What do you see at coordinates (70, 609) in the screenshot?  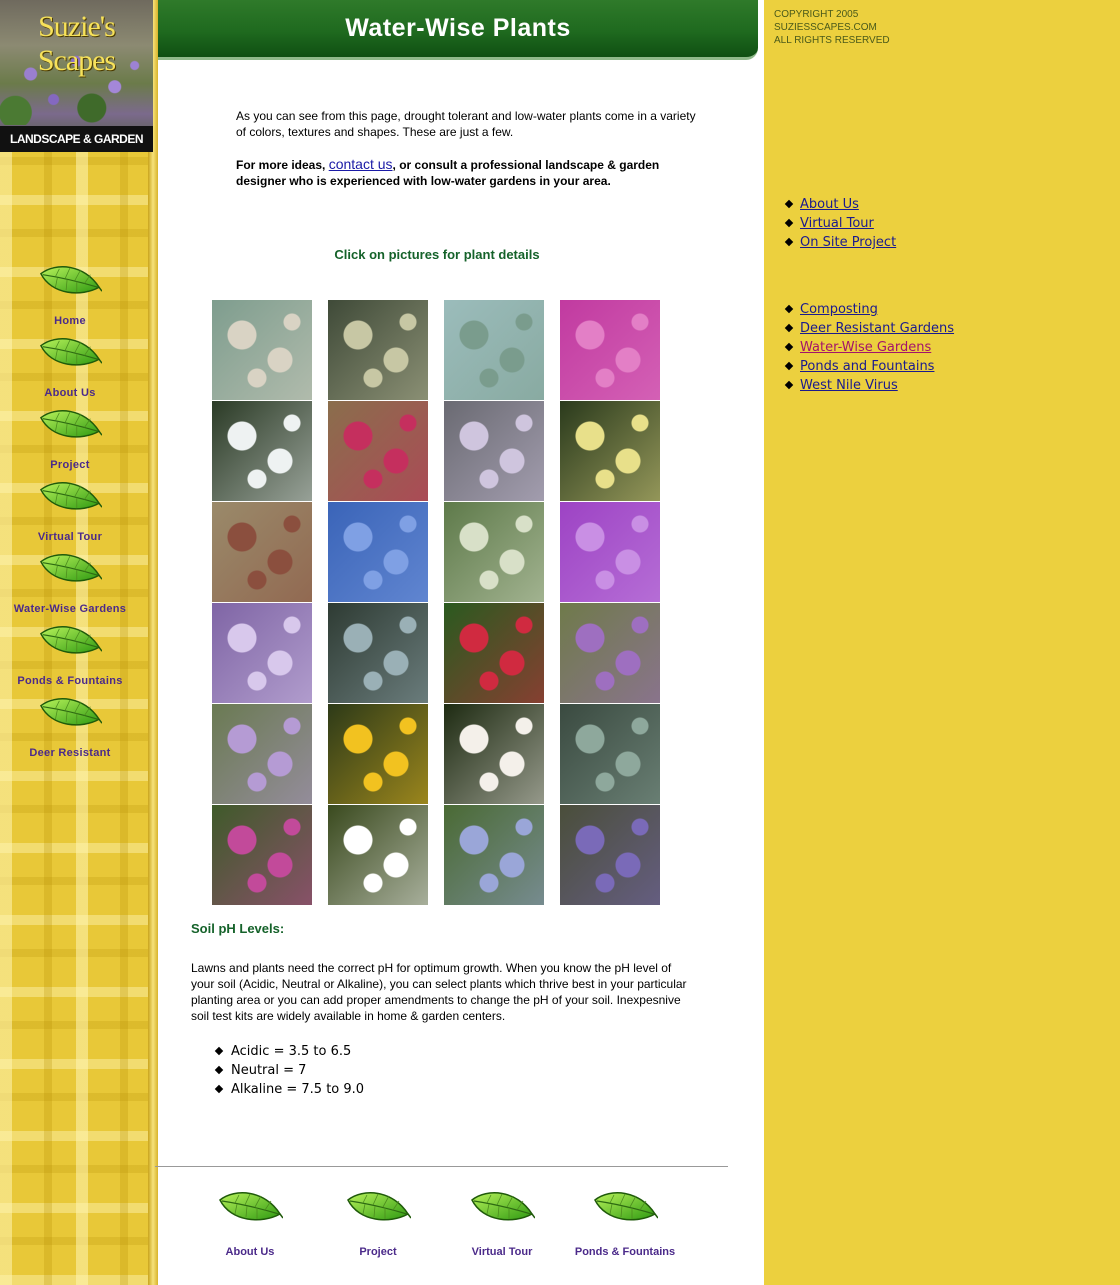 I see `nav-label: Water-Wise Gardens` at bounding box center [70, 609].